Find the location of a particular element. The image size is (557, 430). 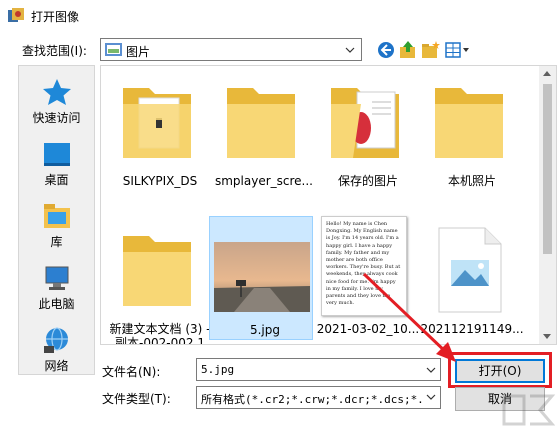

pictures-folder-icon is located at coordinates (113, 49).